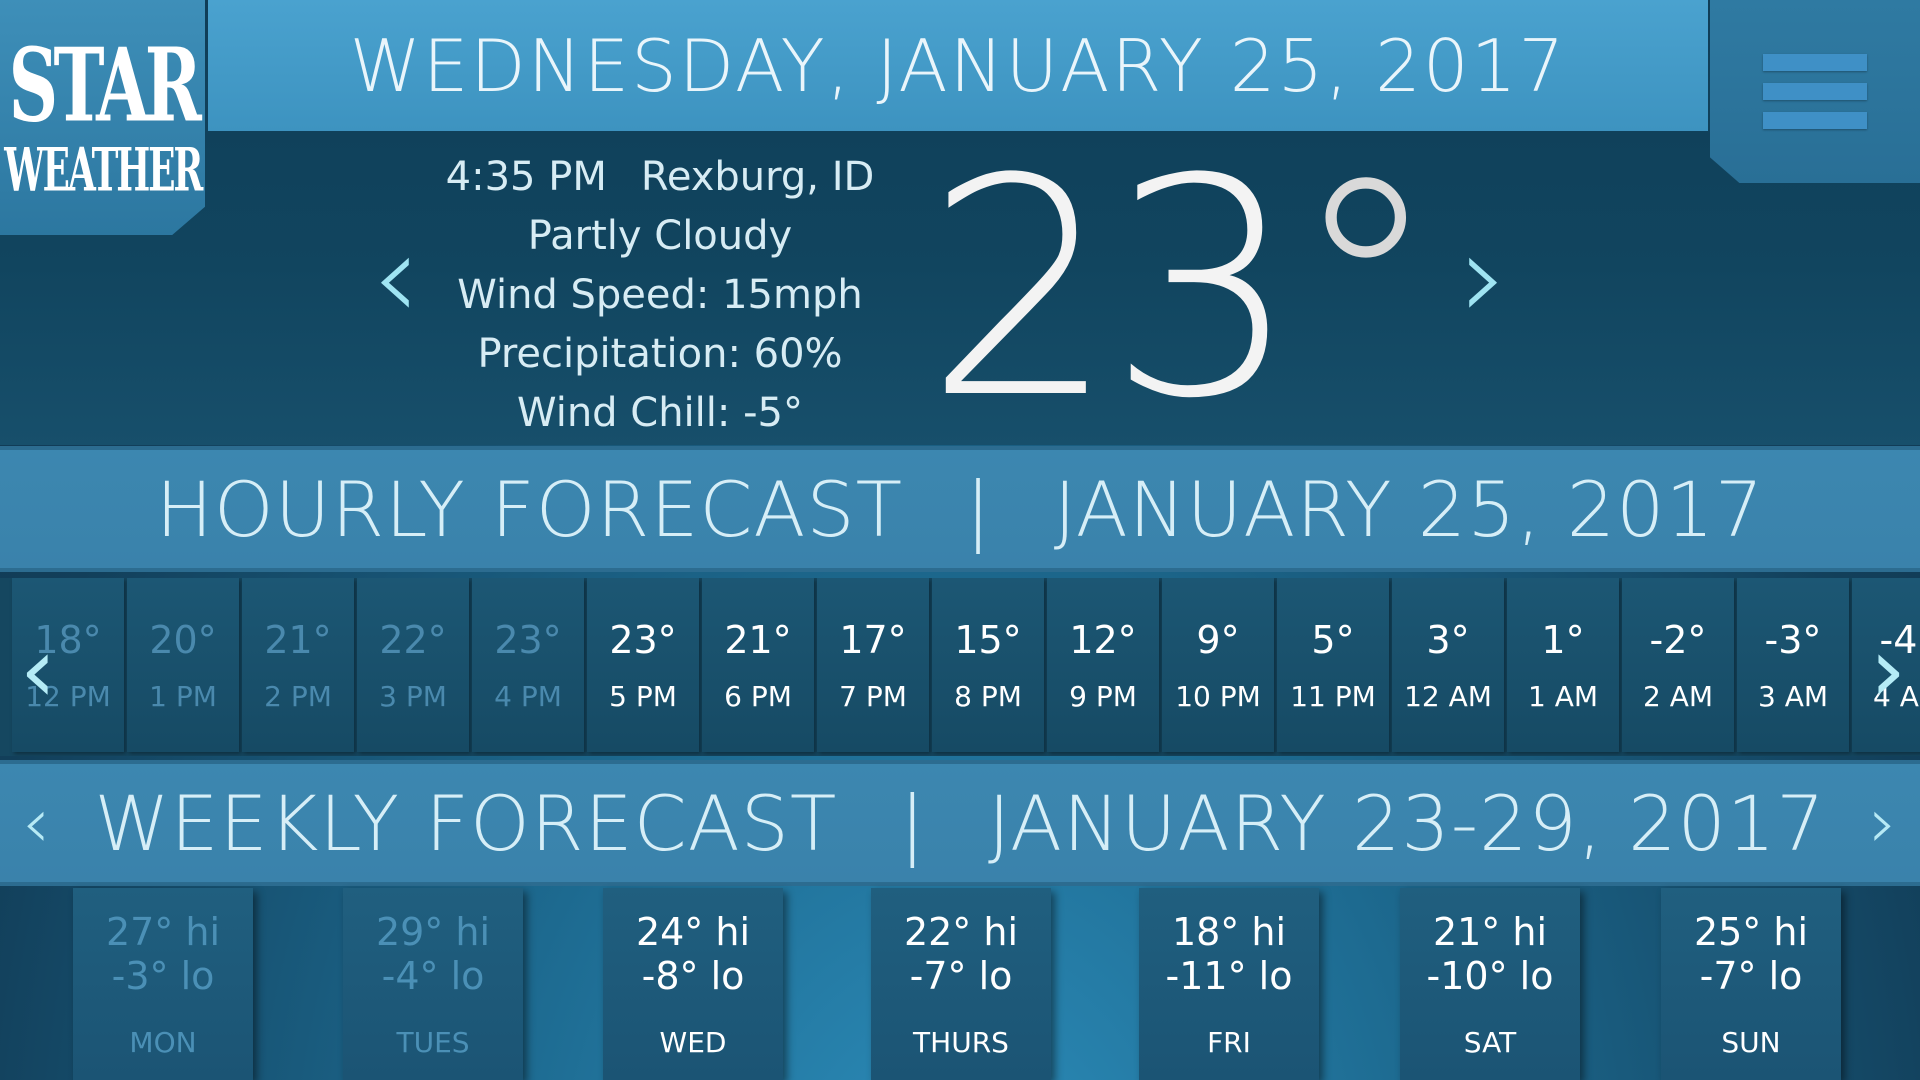 The height and width of the screenshot is (1080, 1920). What do you see at coordinates (1103, 696) in the screenshot?
I see `hour-time: 9 PM` at bounding box center [1103, 696].